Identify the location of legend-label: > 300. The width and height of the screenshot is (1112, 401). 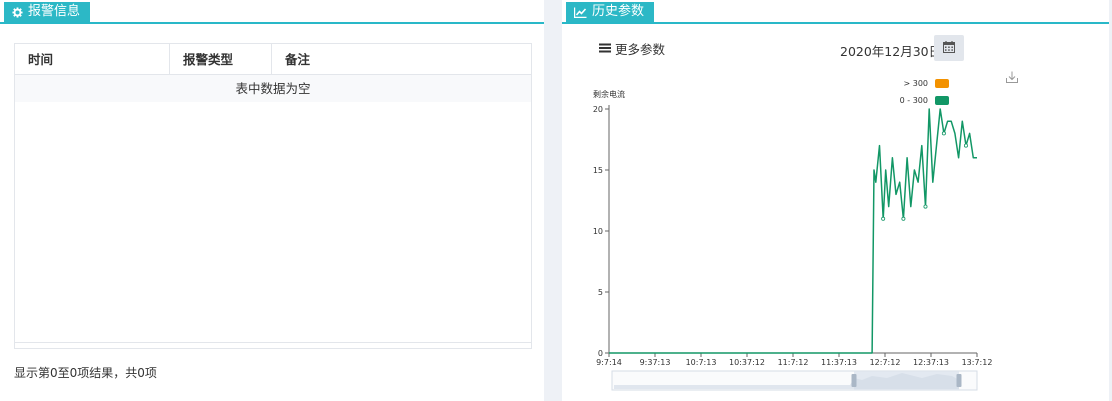
(915, 83).